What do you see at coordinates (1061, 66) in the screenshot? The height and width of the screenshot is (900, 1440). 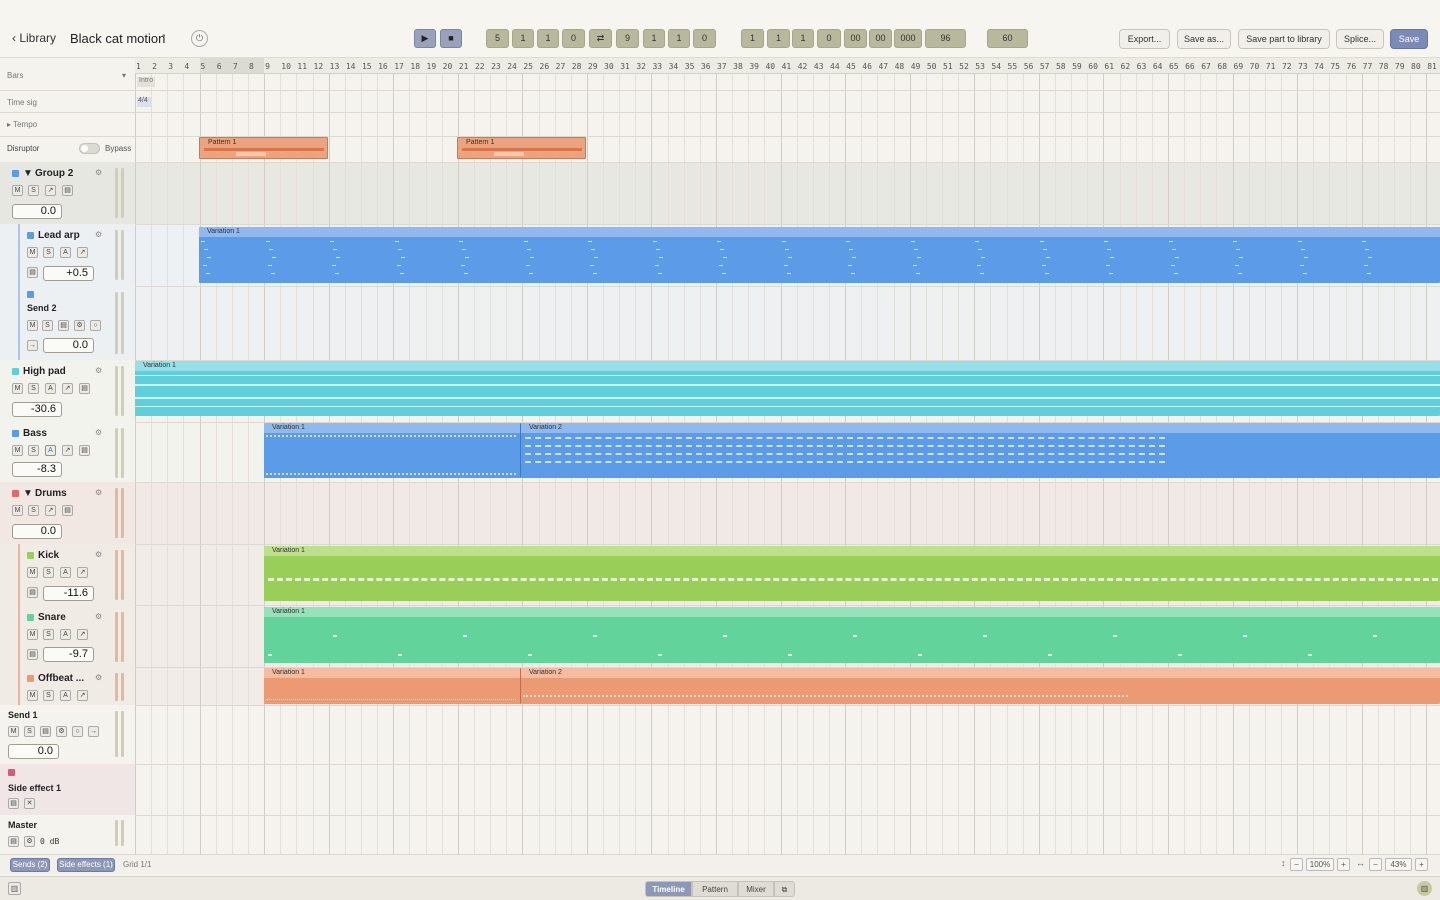 I see `bar-number: 58` at bounding box center [1061, 66].